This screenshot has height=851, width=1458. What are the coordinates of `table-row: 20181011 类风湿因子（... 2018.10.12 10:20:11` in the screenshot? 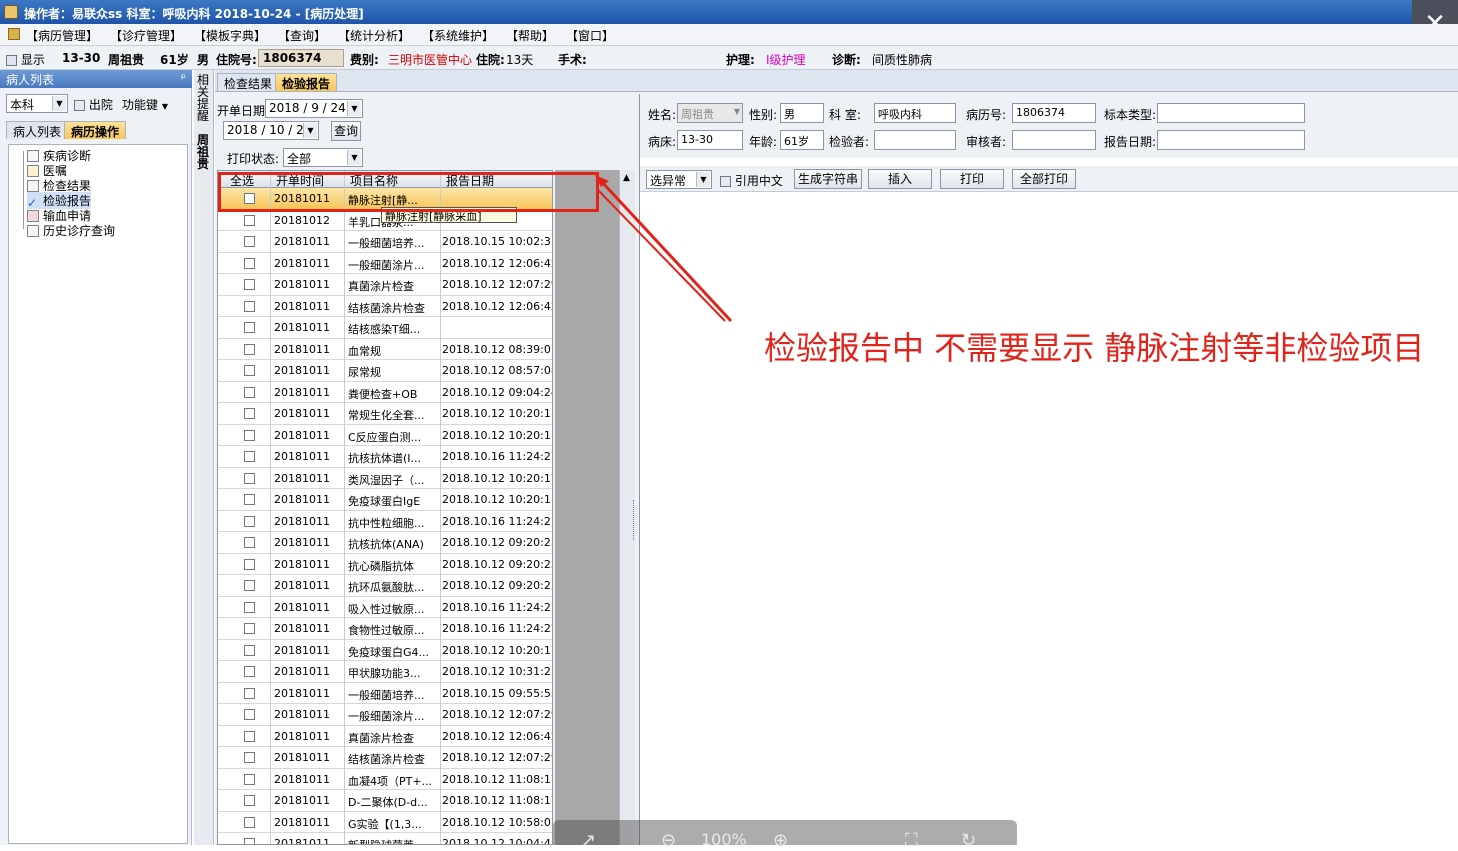 It's located at (385, 478).